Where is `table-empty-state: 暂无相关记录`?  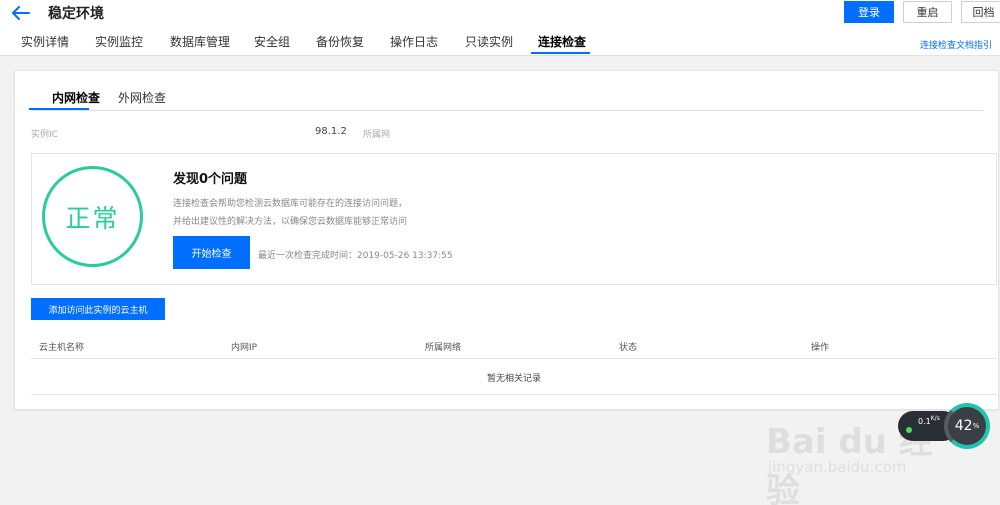
table-empty-state: 暂无相关记录 is located at coordinates (514, 377).